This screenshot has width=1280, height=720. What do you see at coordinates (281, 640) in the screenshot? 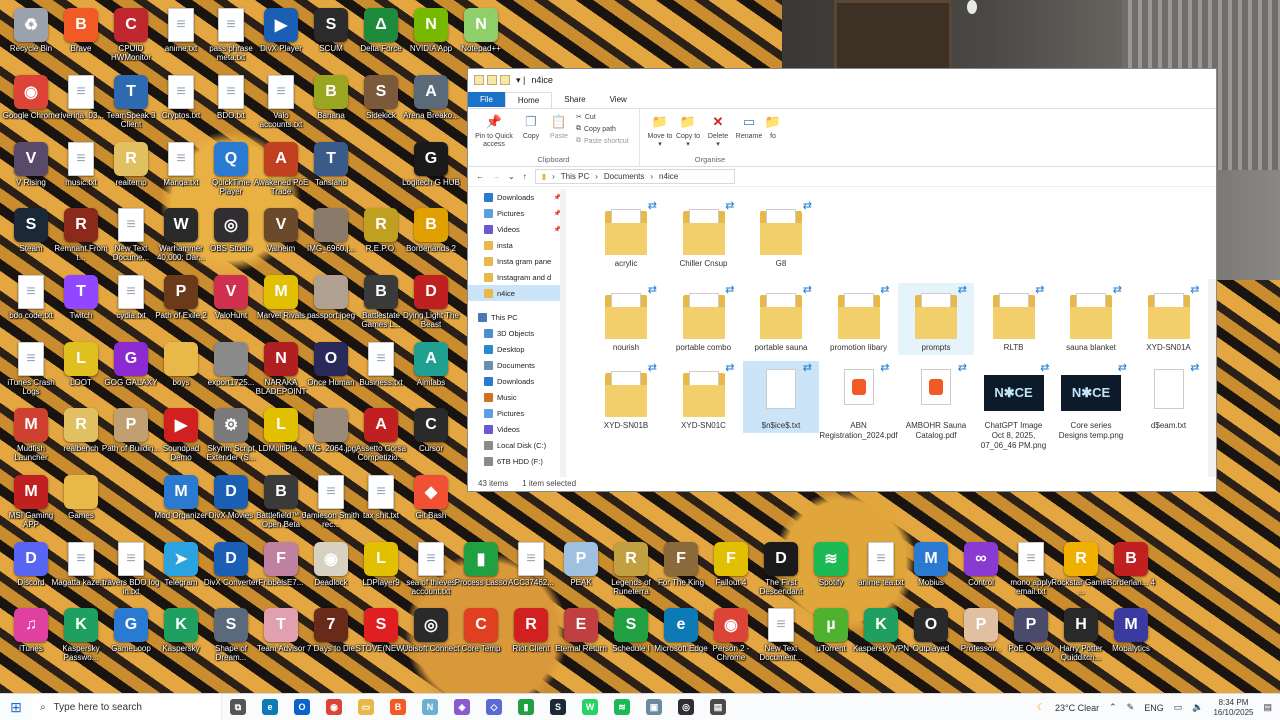
I see `desktop-icon-team-advisor: T Team Advisor` at bounding box center [281, 640].